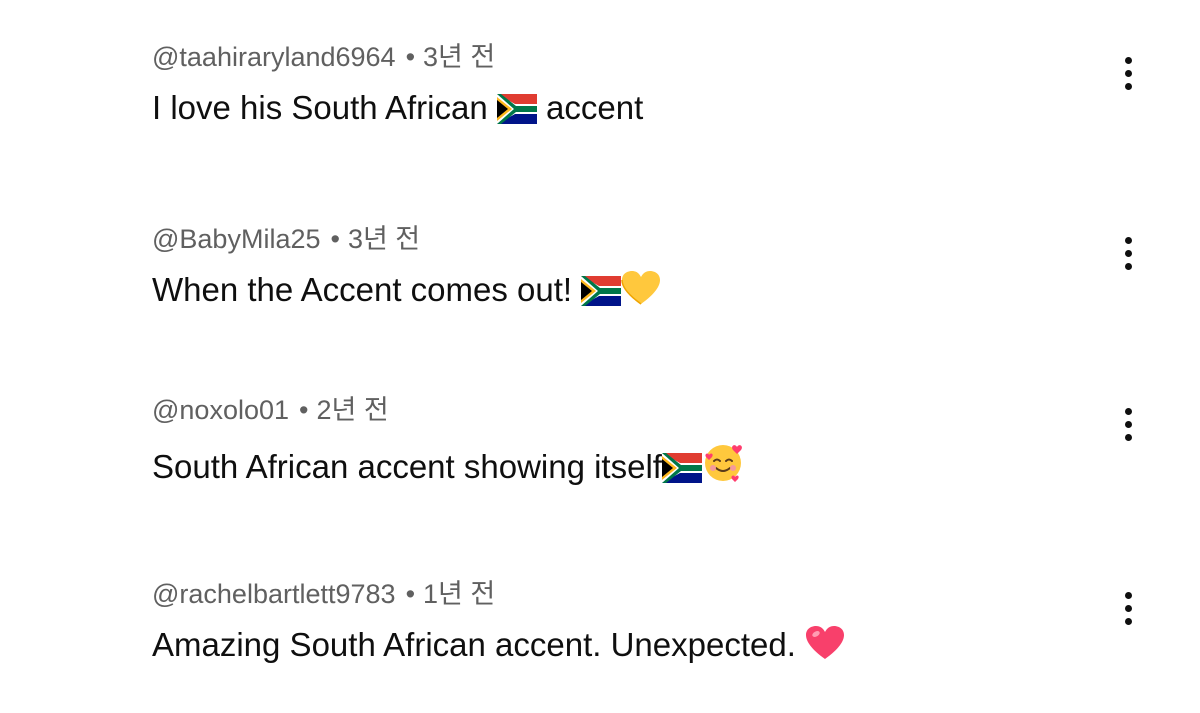 The image size is (1200, 713). I want to click on red-heart-icon, so click(825, 647).